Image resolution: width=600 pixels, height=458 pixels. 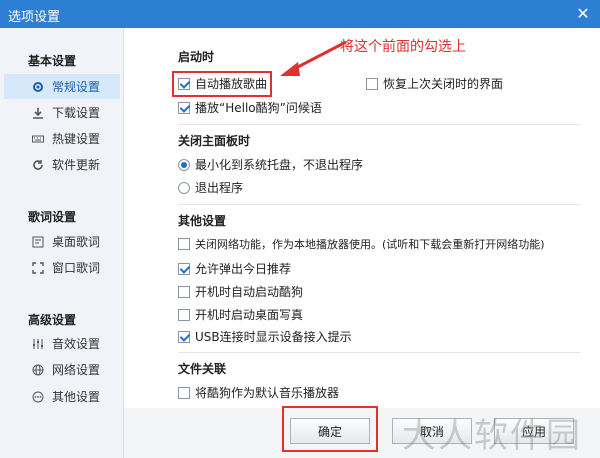 I want to click on sidebar-item-label: 桌面歌词, so click(x=76, y=242).